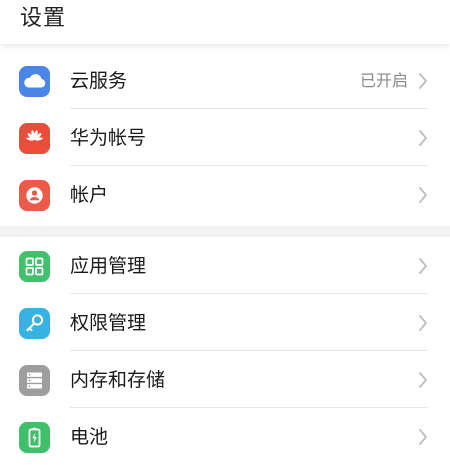 This screenshot has height=465, width=450. Describe the element at coordinates (225, 231) in the screenshot. I see `section-divider` at that location.